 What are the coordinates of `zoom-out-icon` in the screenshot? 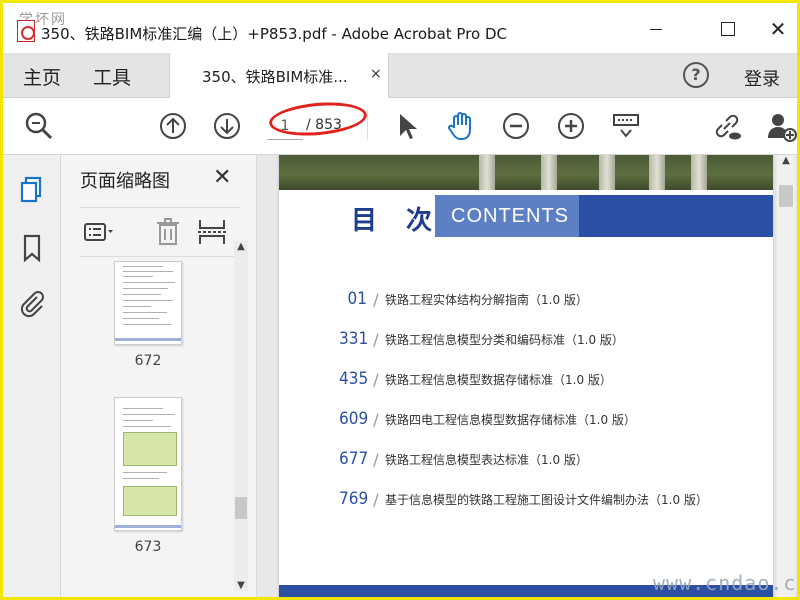 It's located at (516, 126).